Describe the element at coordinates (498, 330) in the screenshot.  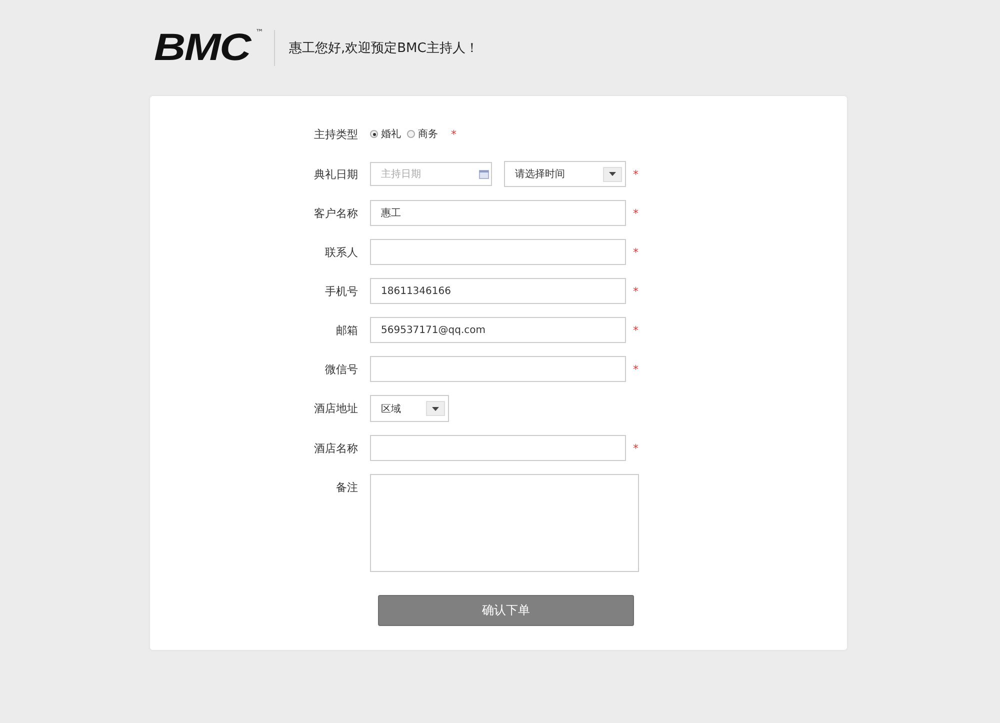
I see `input-field: 569537171@qq.com` at that location.